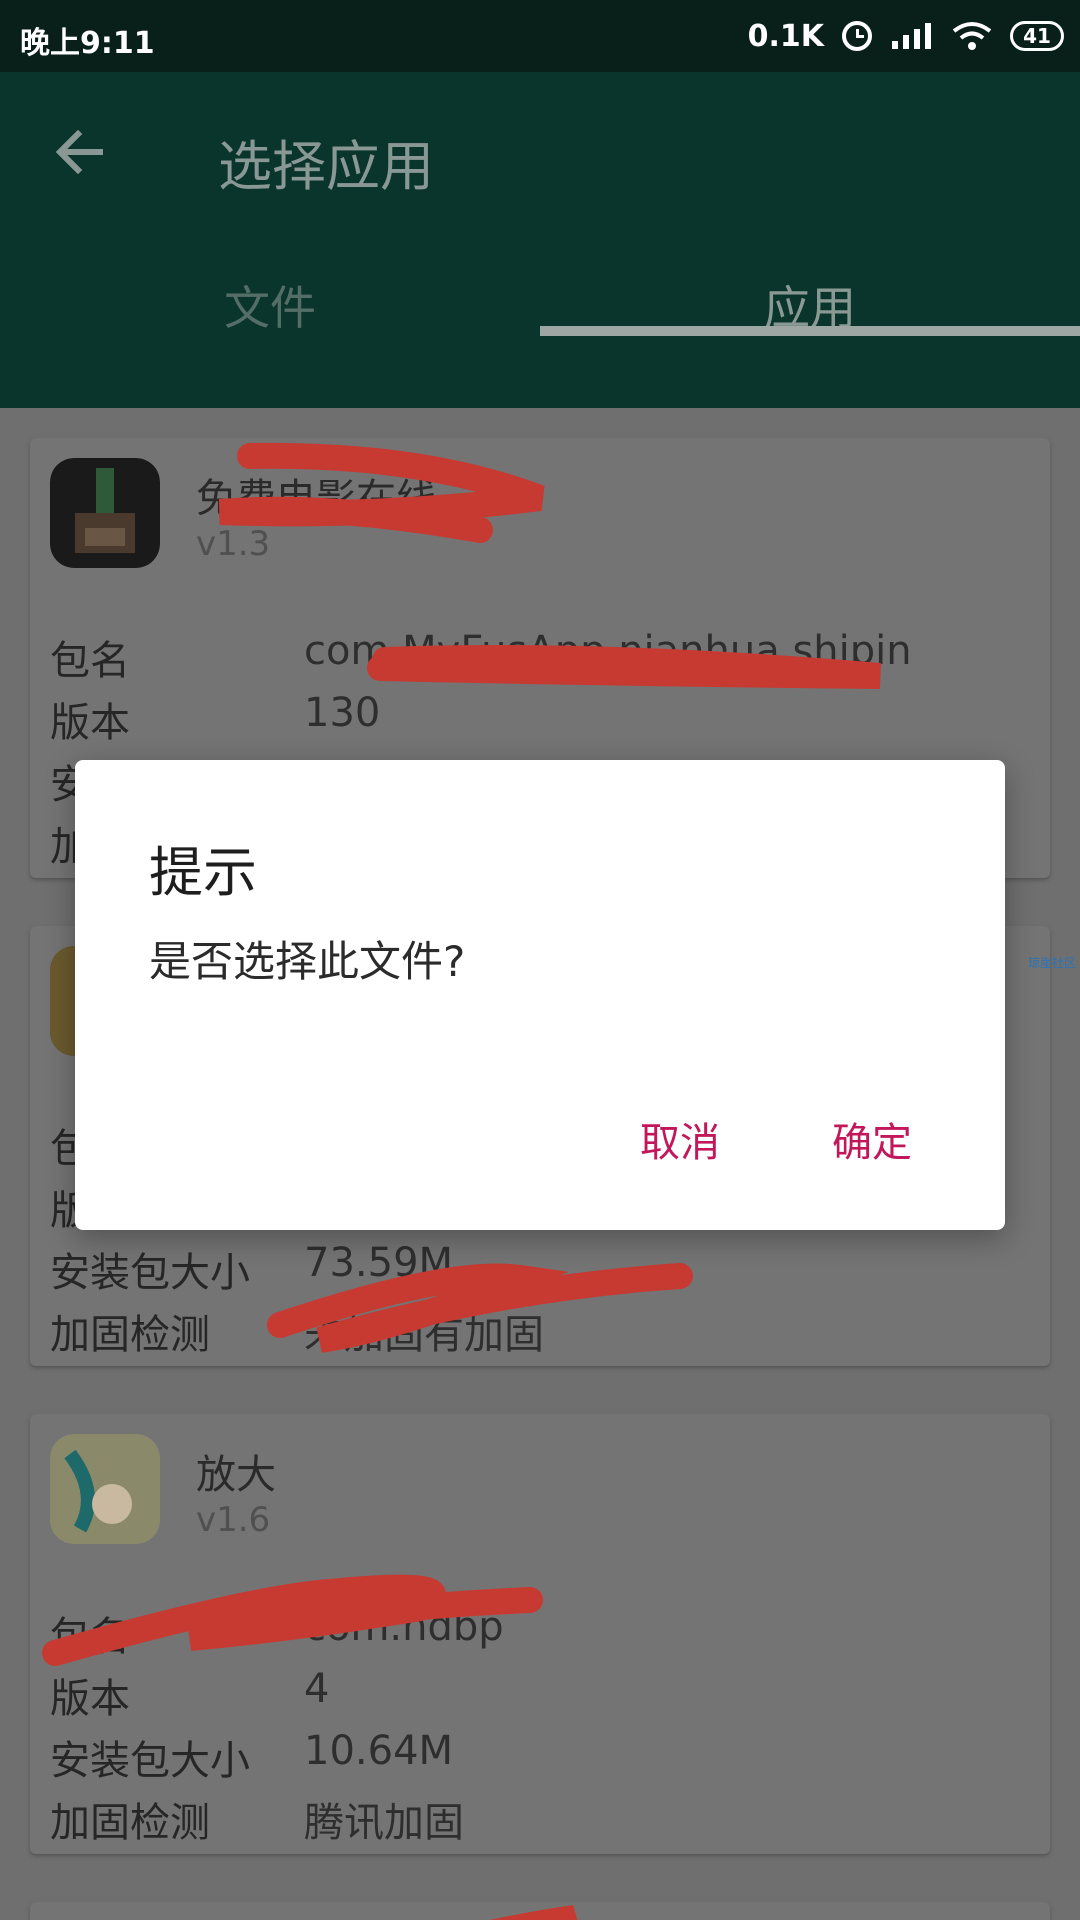  Describe the element at coordinates (384, 1823) in the screenshot. I see `hardening-value: 腾讯加固` at that location.